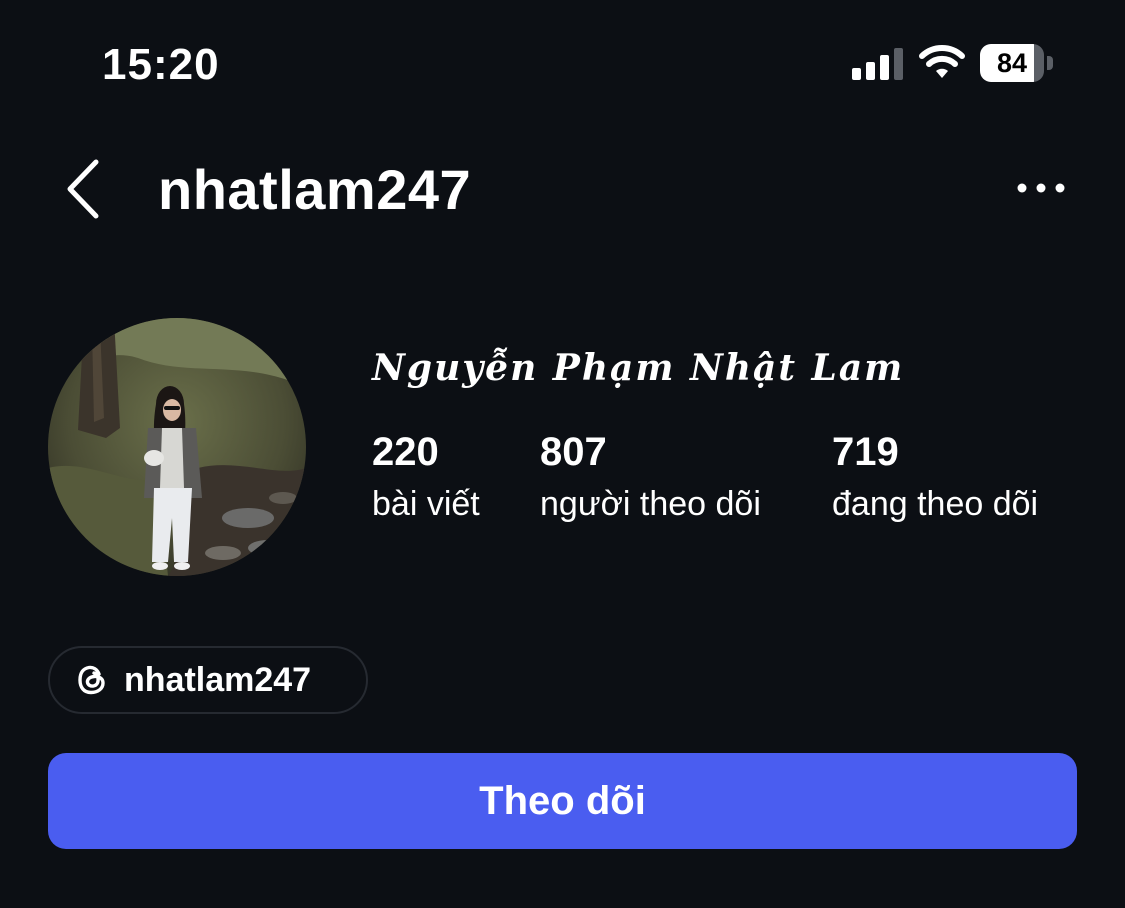  What do you see at coordinates (91, 680) in the screenshot?
I see `threads-icon` at bounding box center [91, 680].